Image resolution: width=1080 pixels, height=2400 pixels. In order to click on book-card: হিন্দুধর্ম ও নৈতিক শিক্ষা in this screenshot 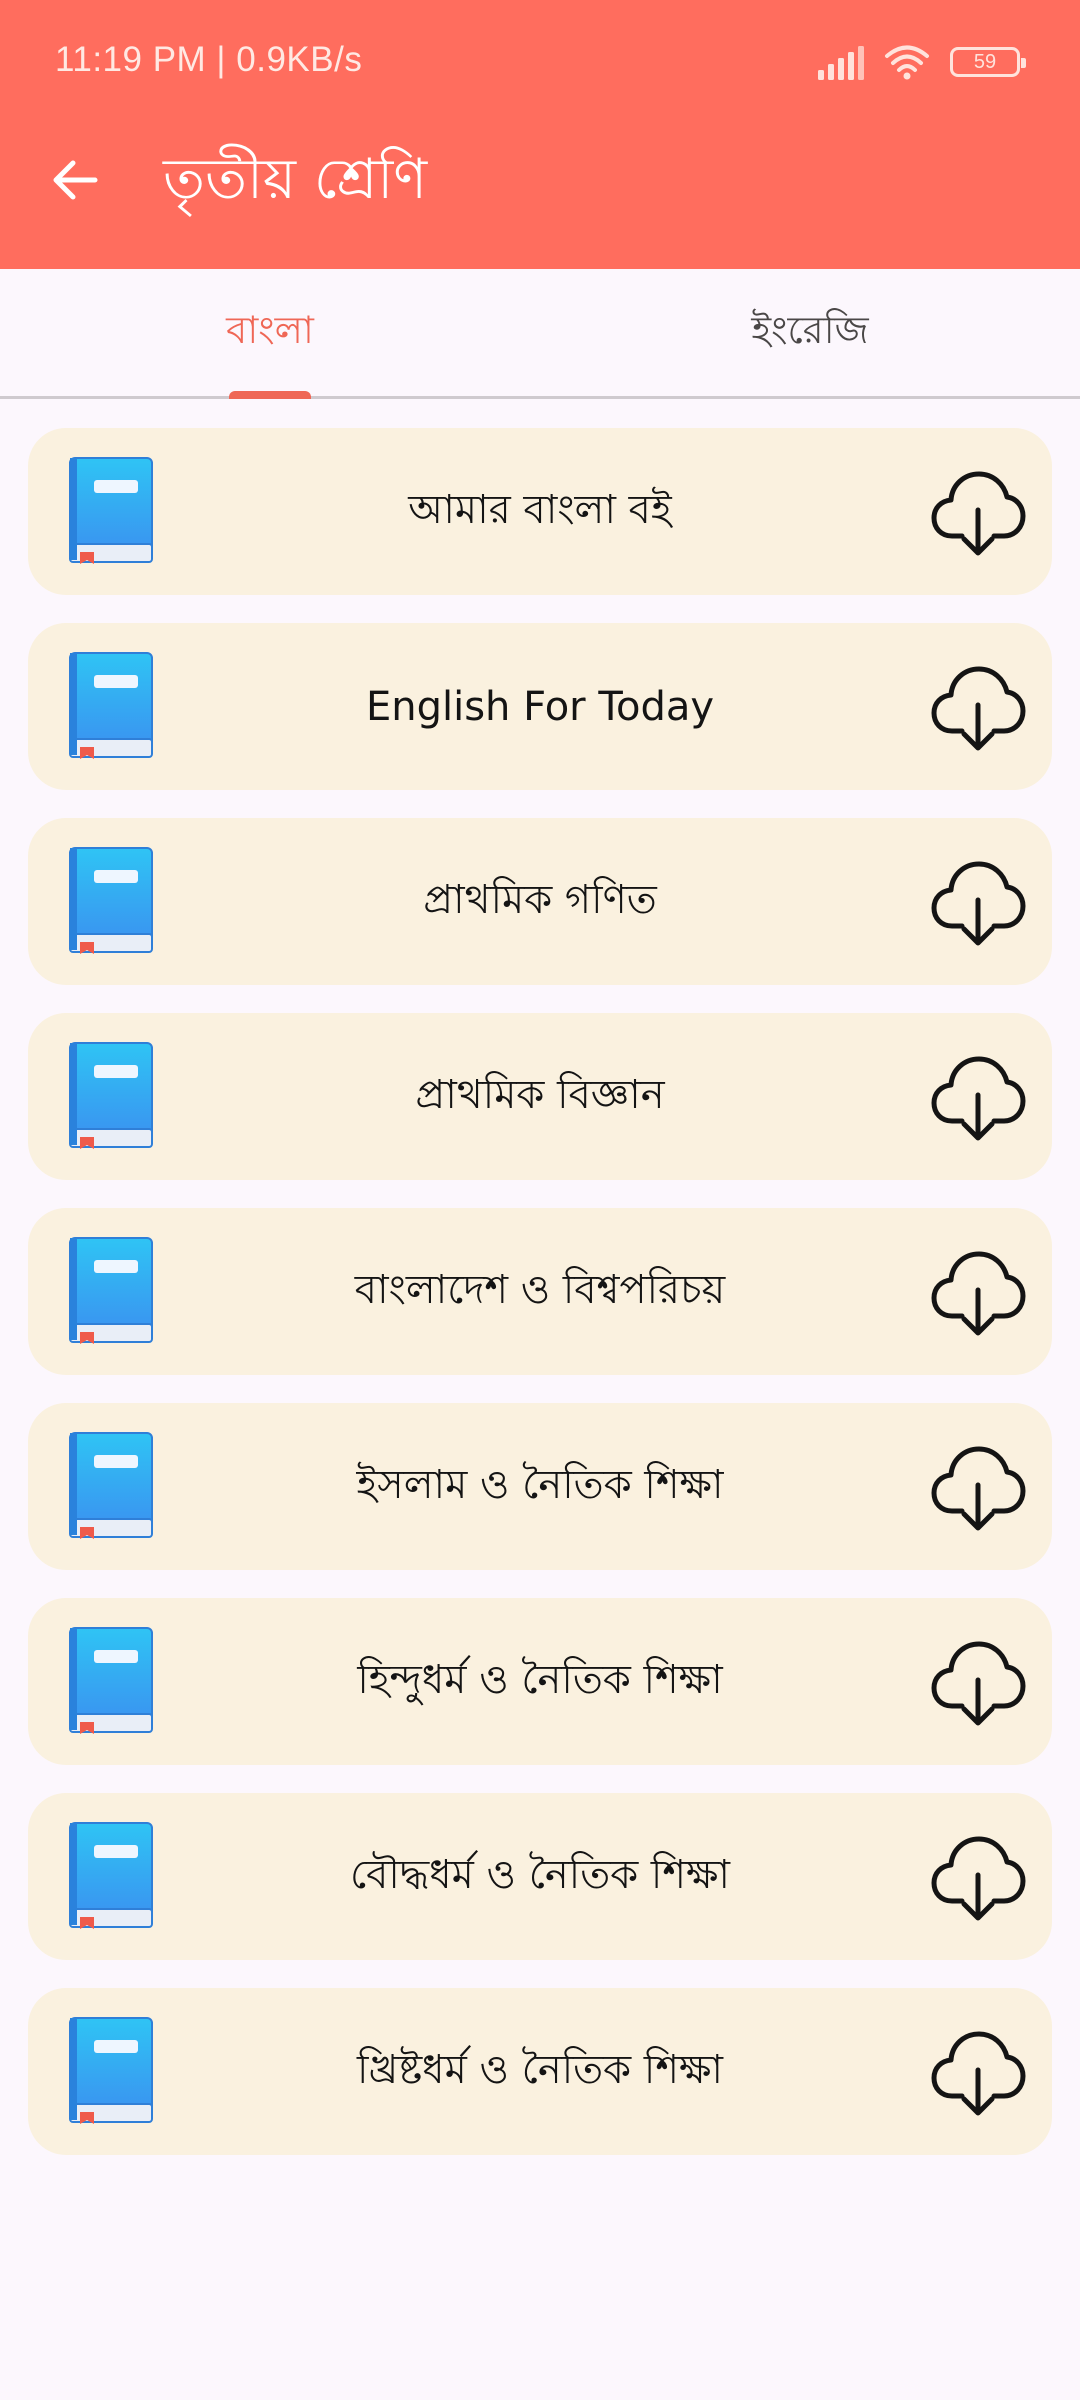, I will do `click(540, 1681)`.